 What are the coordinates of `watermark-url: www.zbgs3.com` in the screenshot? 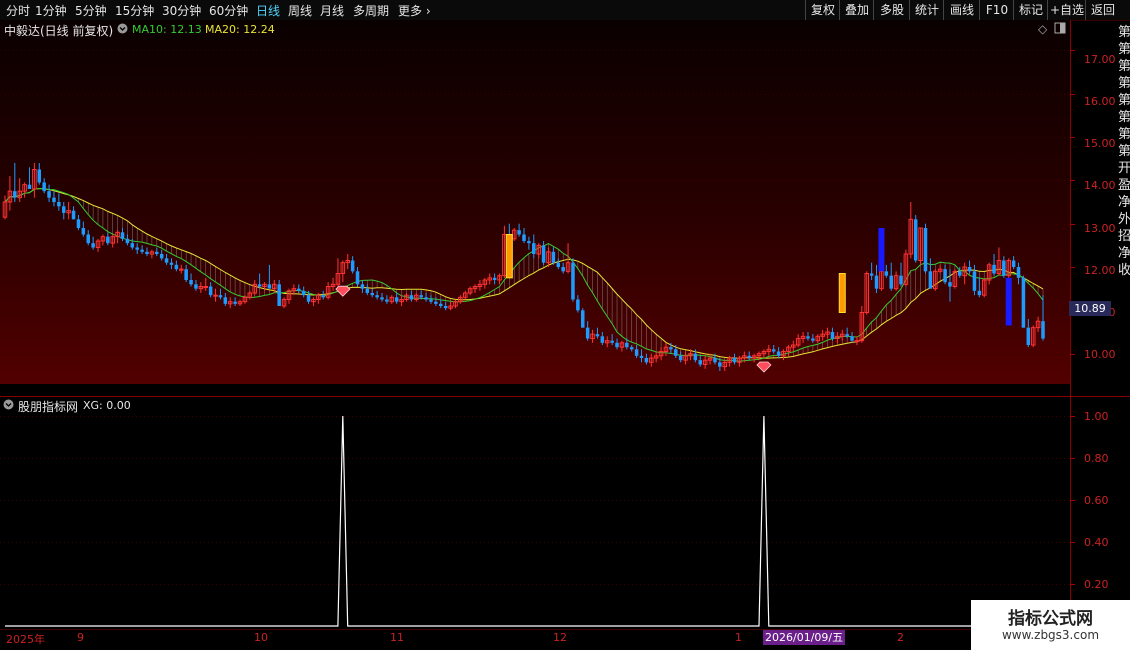 It's located at (1050, 635).